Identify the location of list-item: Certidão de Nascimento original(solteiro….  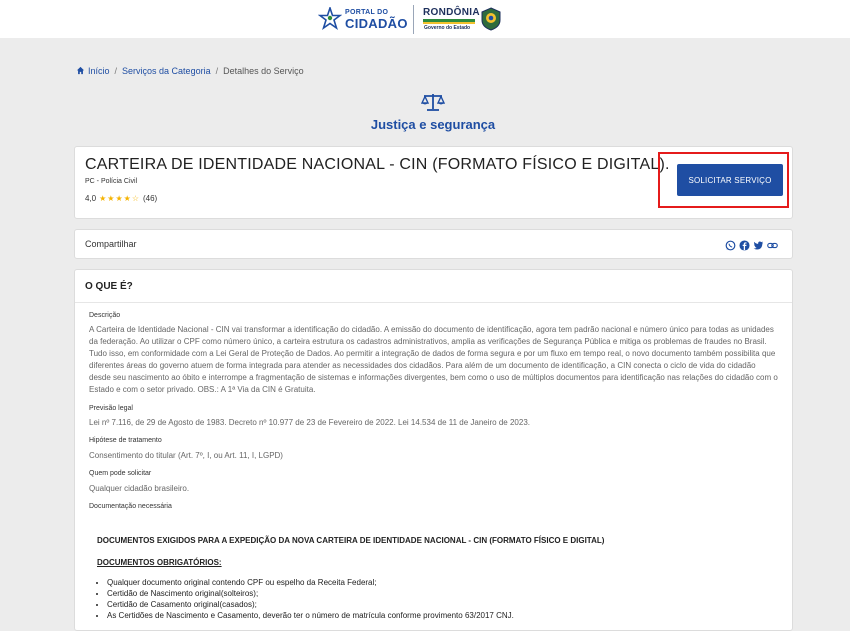
(310, 593).